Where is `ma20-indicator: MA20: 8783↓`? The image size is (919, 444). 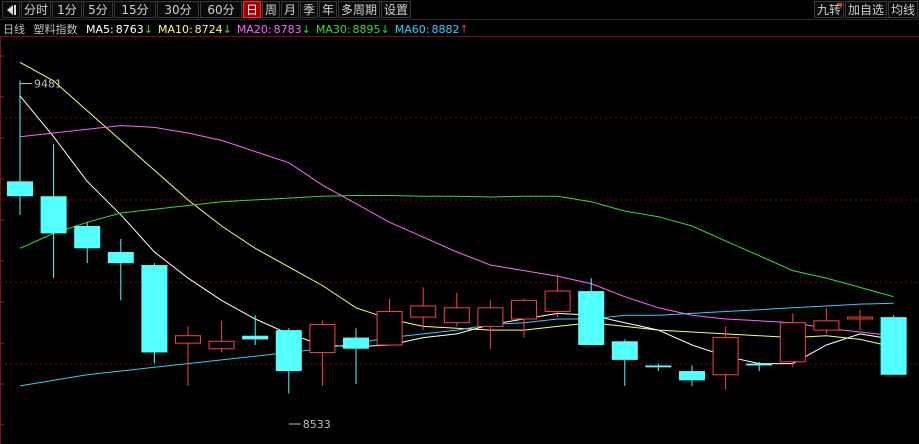 ma20-indicator: MA20: 8783↓ is located at coordinates (274, 29).